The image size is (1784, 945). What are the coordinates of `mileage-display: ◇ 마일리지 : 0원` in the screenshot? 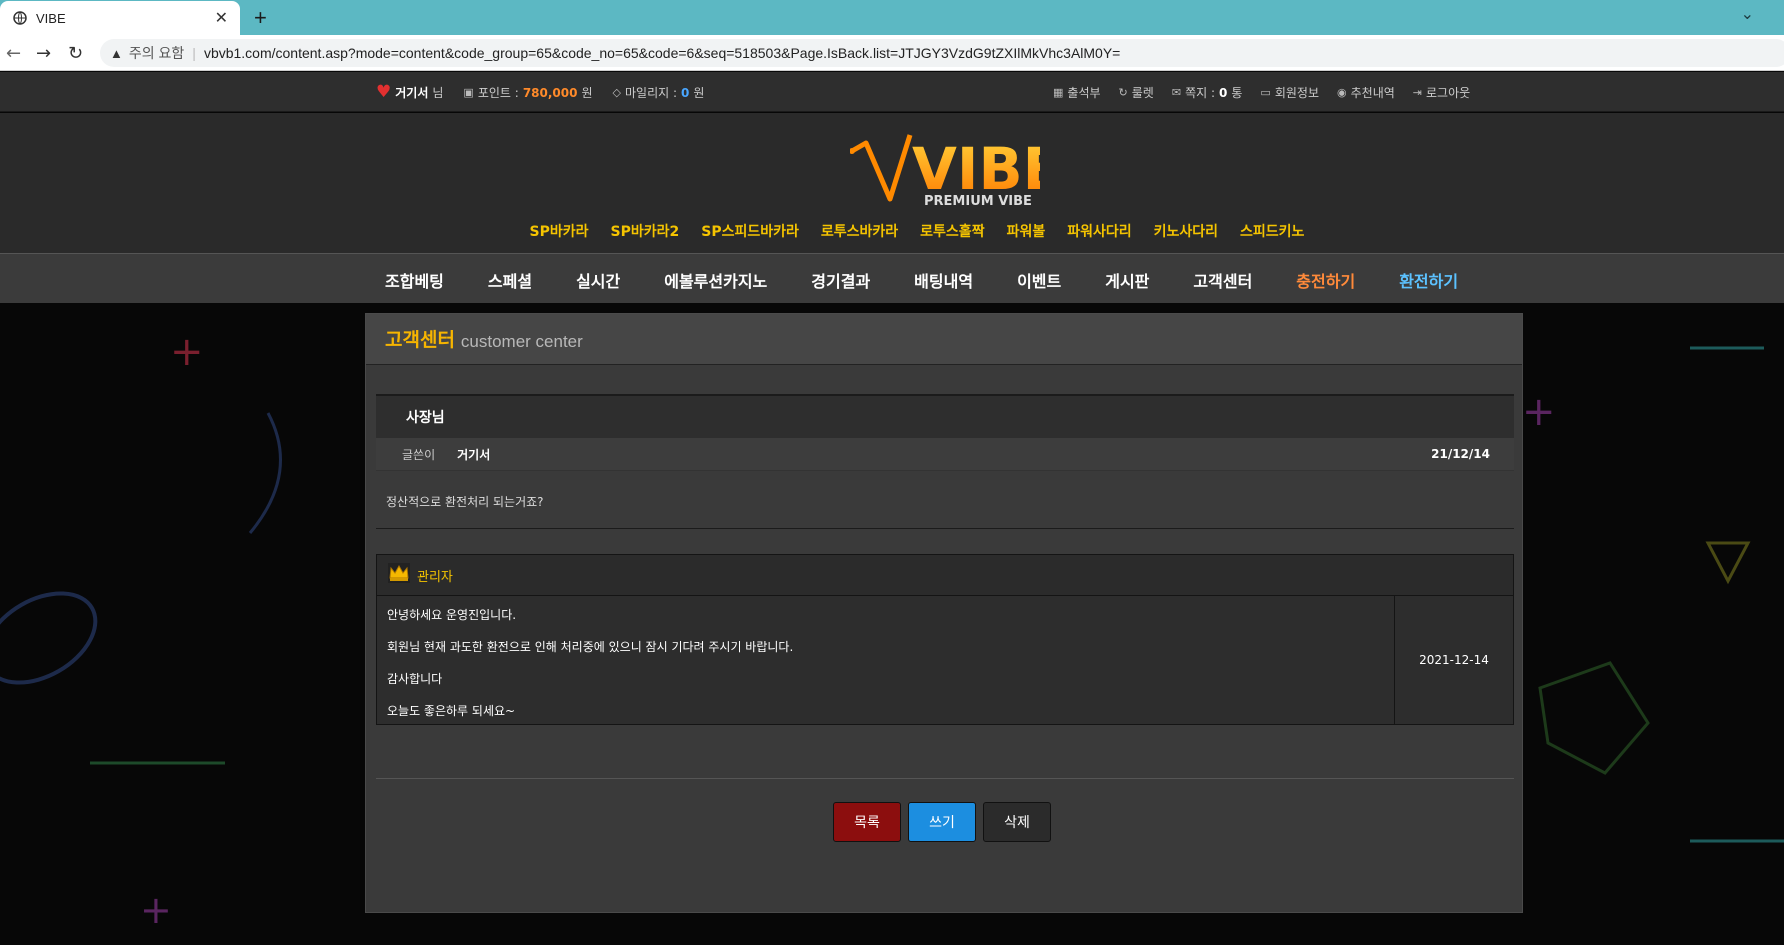 It's located at (659, 92).